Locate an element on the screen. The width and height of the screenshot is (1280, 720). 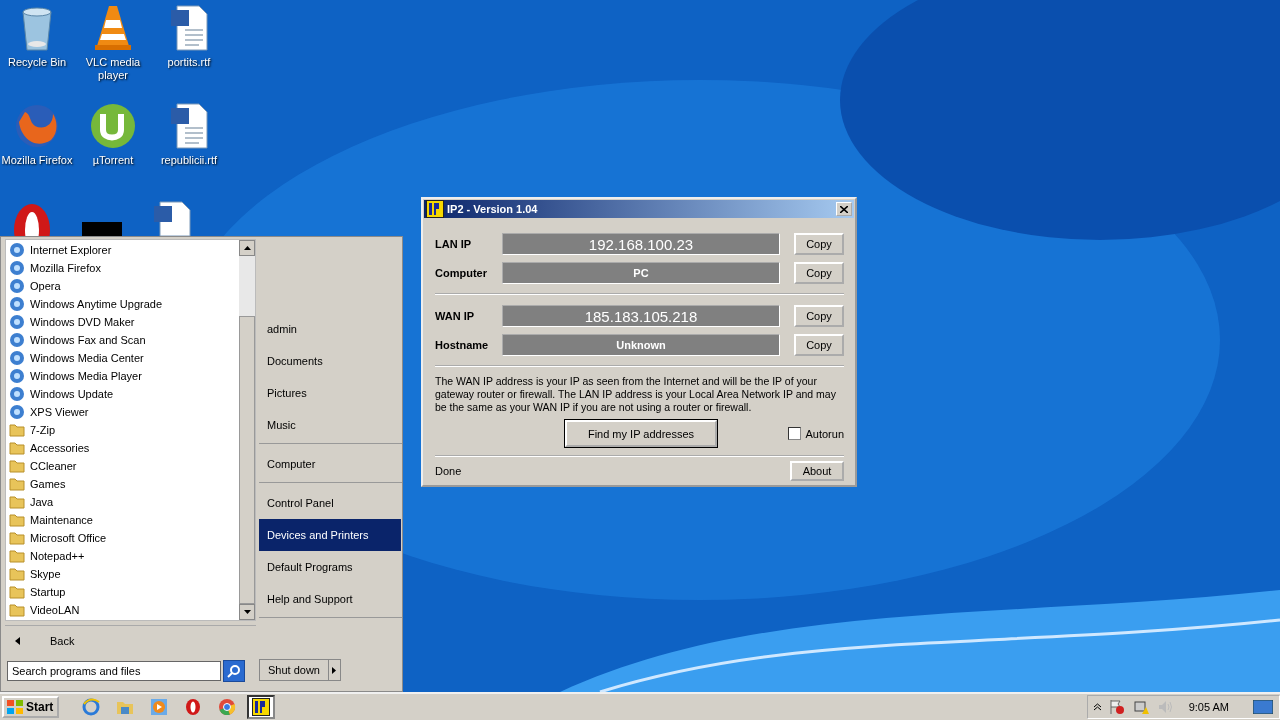
checkbox-label: Autorun is located at coordinates (824, 433).